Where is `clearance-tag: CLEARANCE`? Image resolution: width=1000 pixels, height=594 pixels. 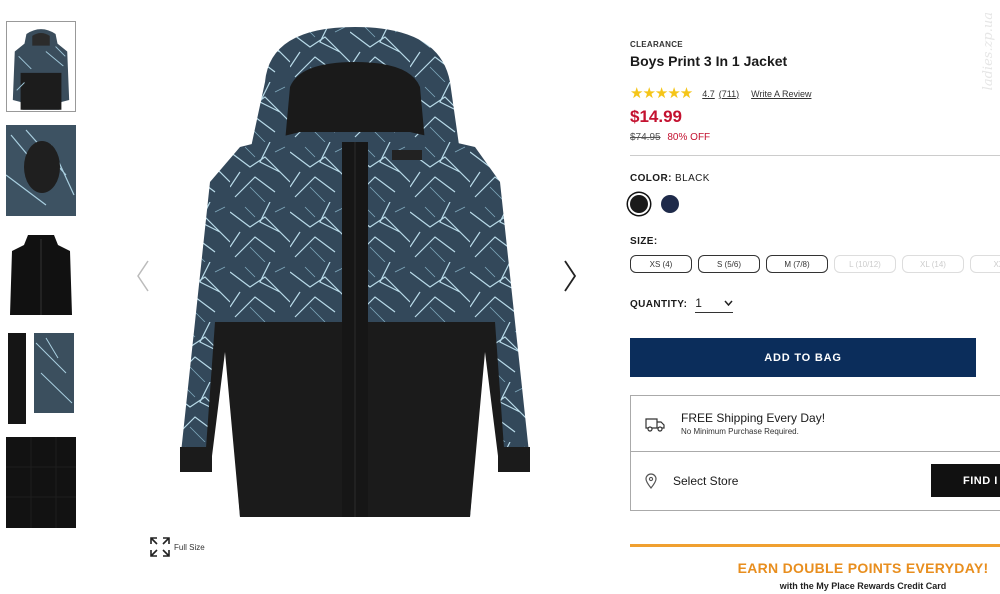 clearance-tag: CLEARANCE is located at coordinates (656, 44).